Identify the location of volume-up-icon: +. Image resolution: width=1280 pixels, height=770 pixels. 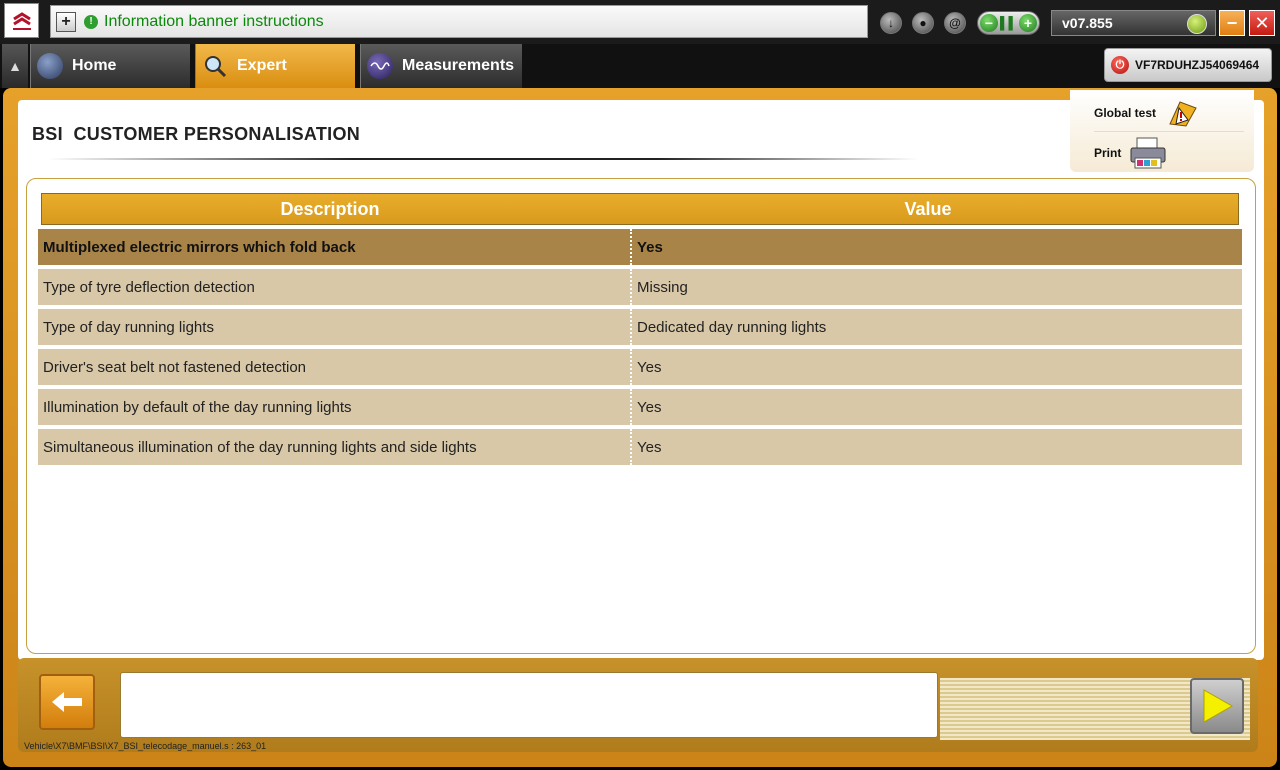
(1027, 23).